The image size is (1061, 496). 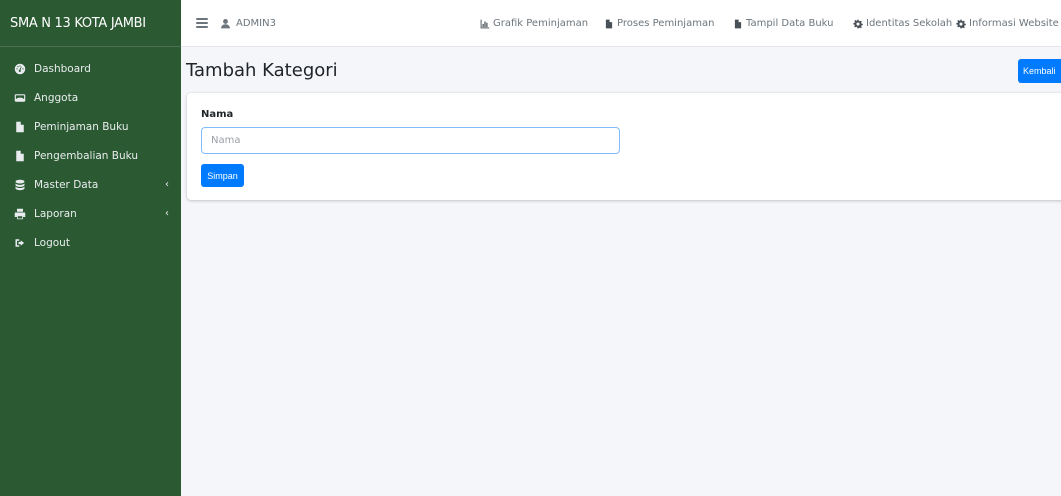 What do you see at coordinates (217, 114) in the screenshot?
I see `nama-label: Nama` at bounding box center [217, 114].